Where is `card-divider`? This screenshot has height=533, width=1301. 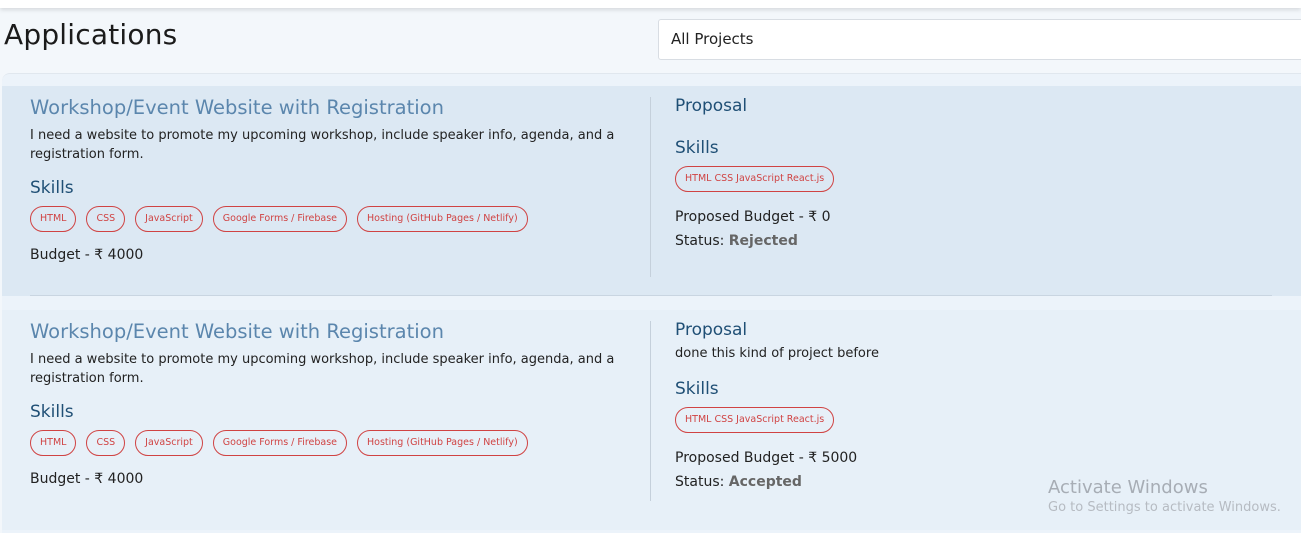
card-divider is located at coordinates (651, 295).